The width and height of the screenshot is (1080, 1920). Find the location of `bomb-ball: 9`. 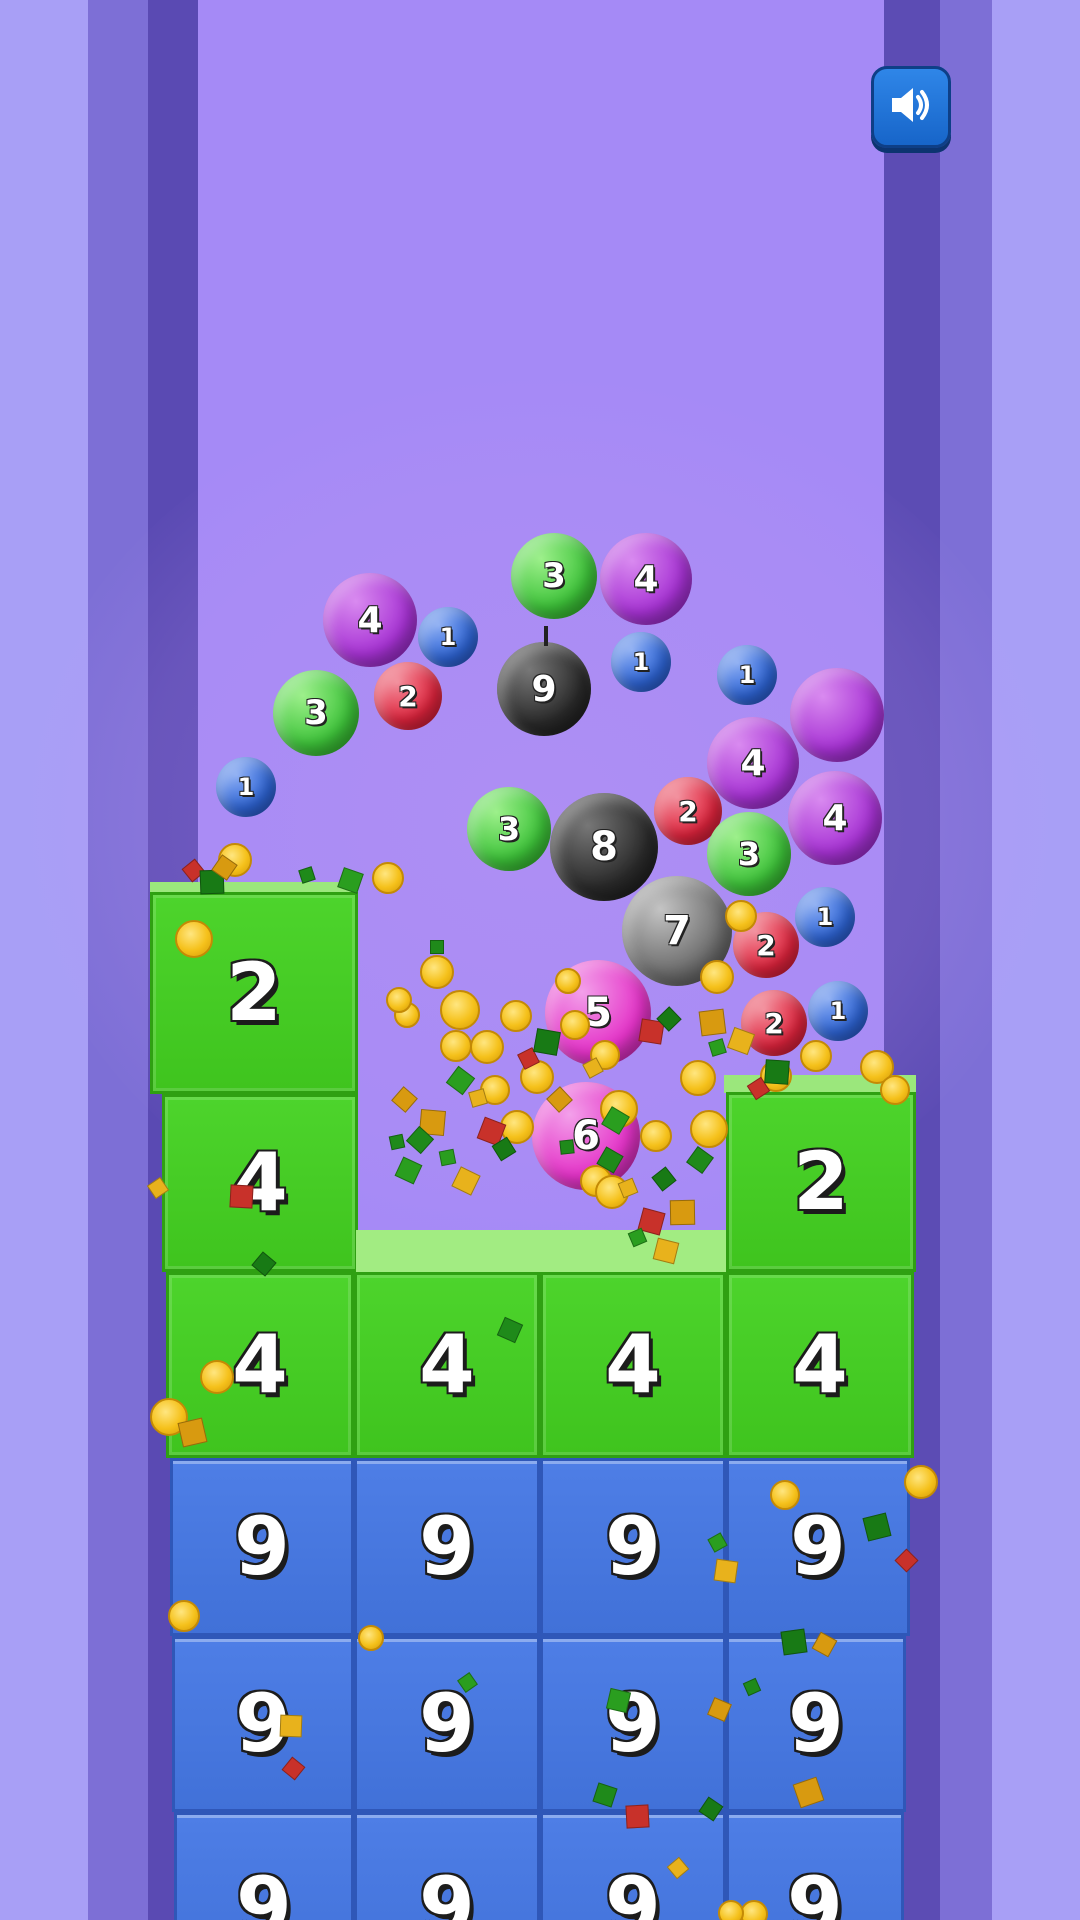

bomb-ball: 9 is located at coordinates (544, 681).